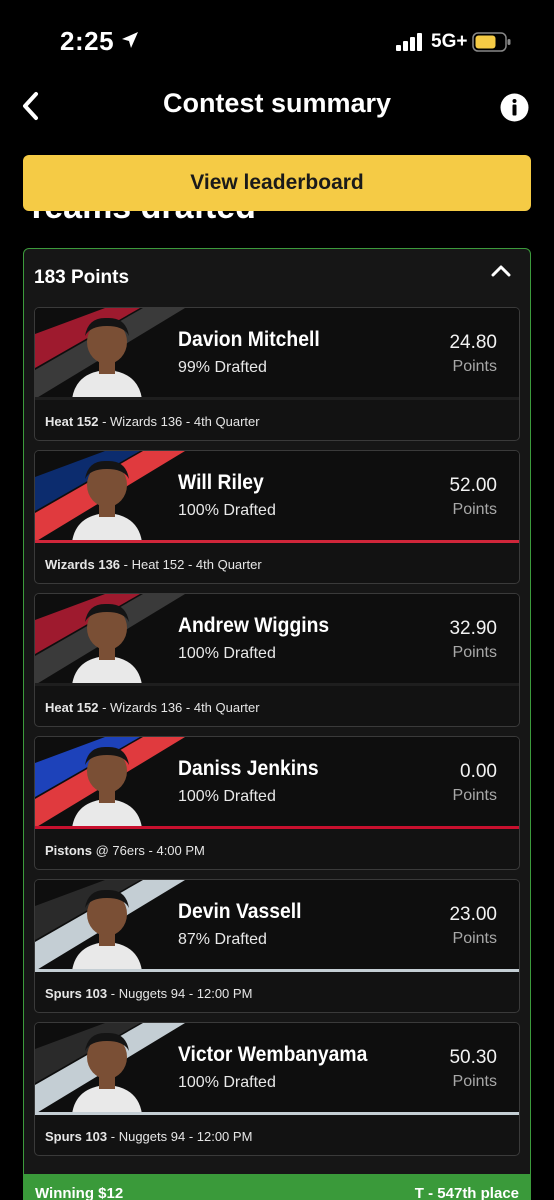 The height and width of the screenshot is (1200, 554). Describe the element at coordinates (82, 277) in the screenshot. I see `panel-total-points: 183 Points` at that location.